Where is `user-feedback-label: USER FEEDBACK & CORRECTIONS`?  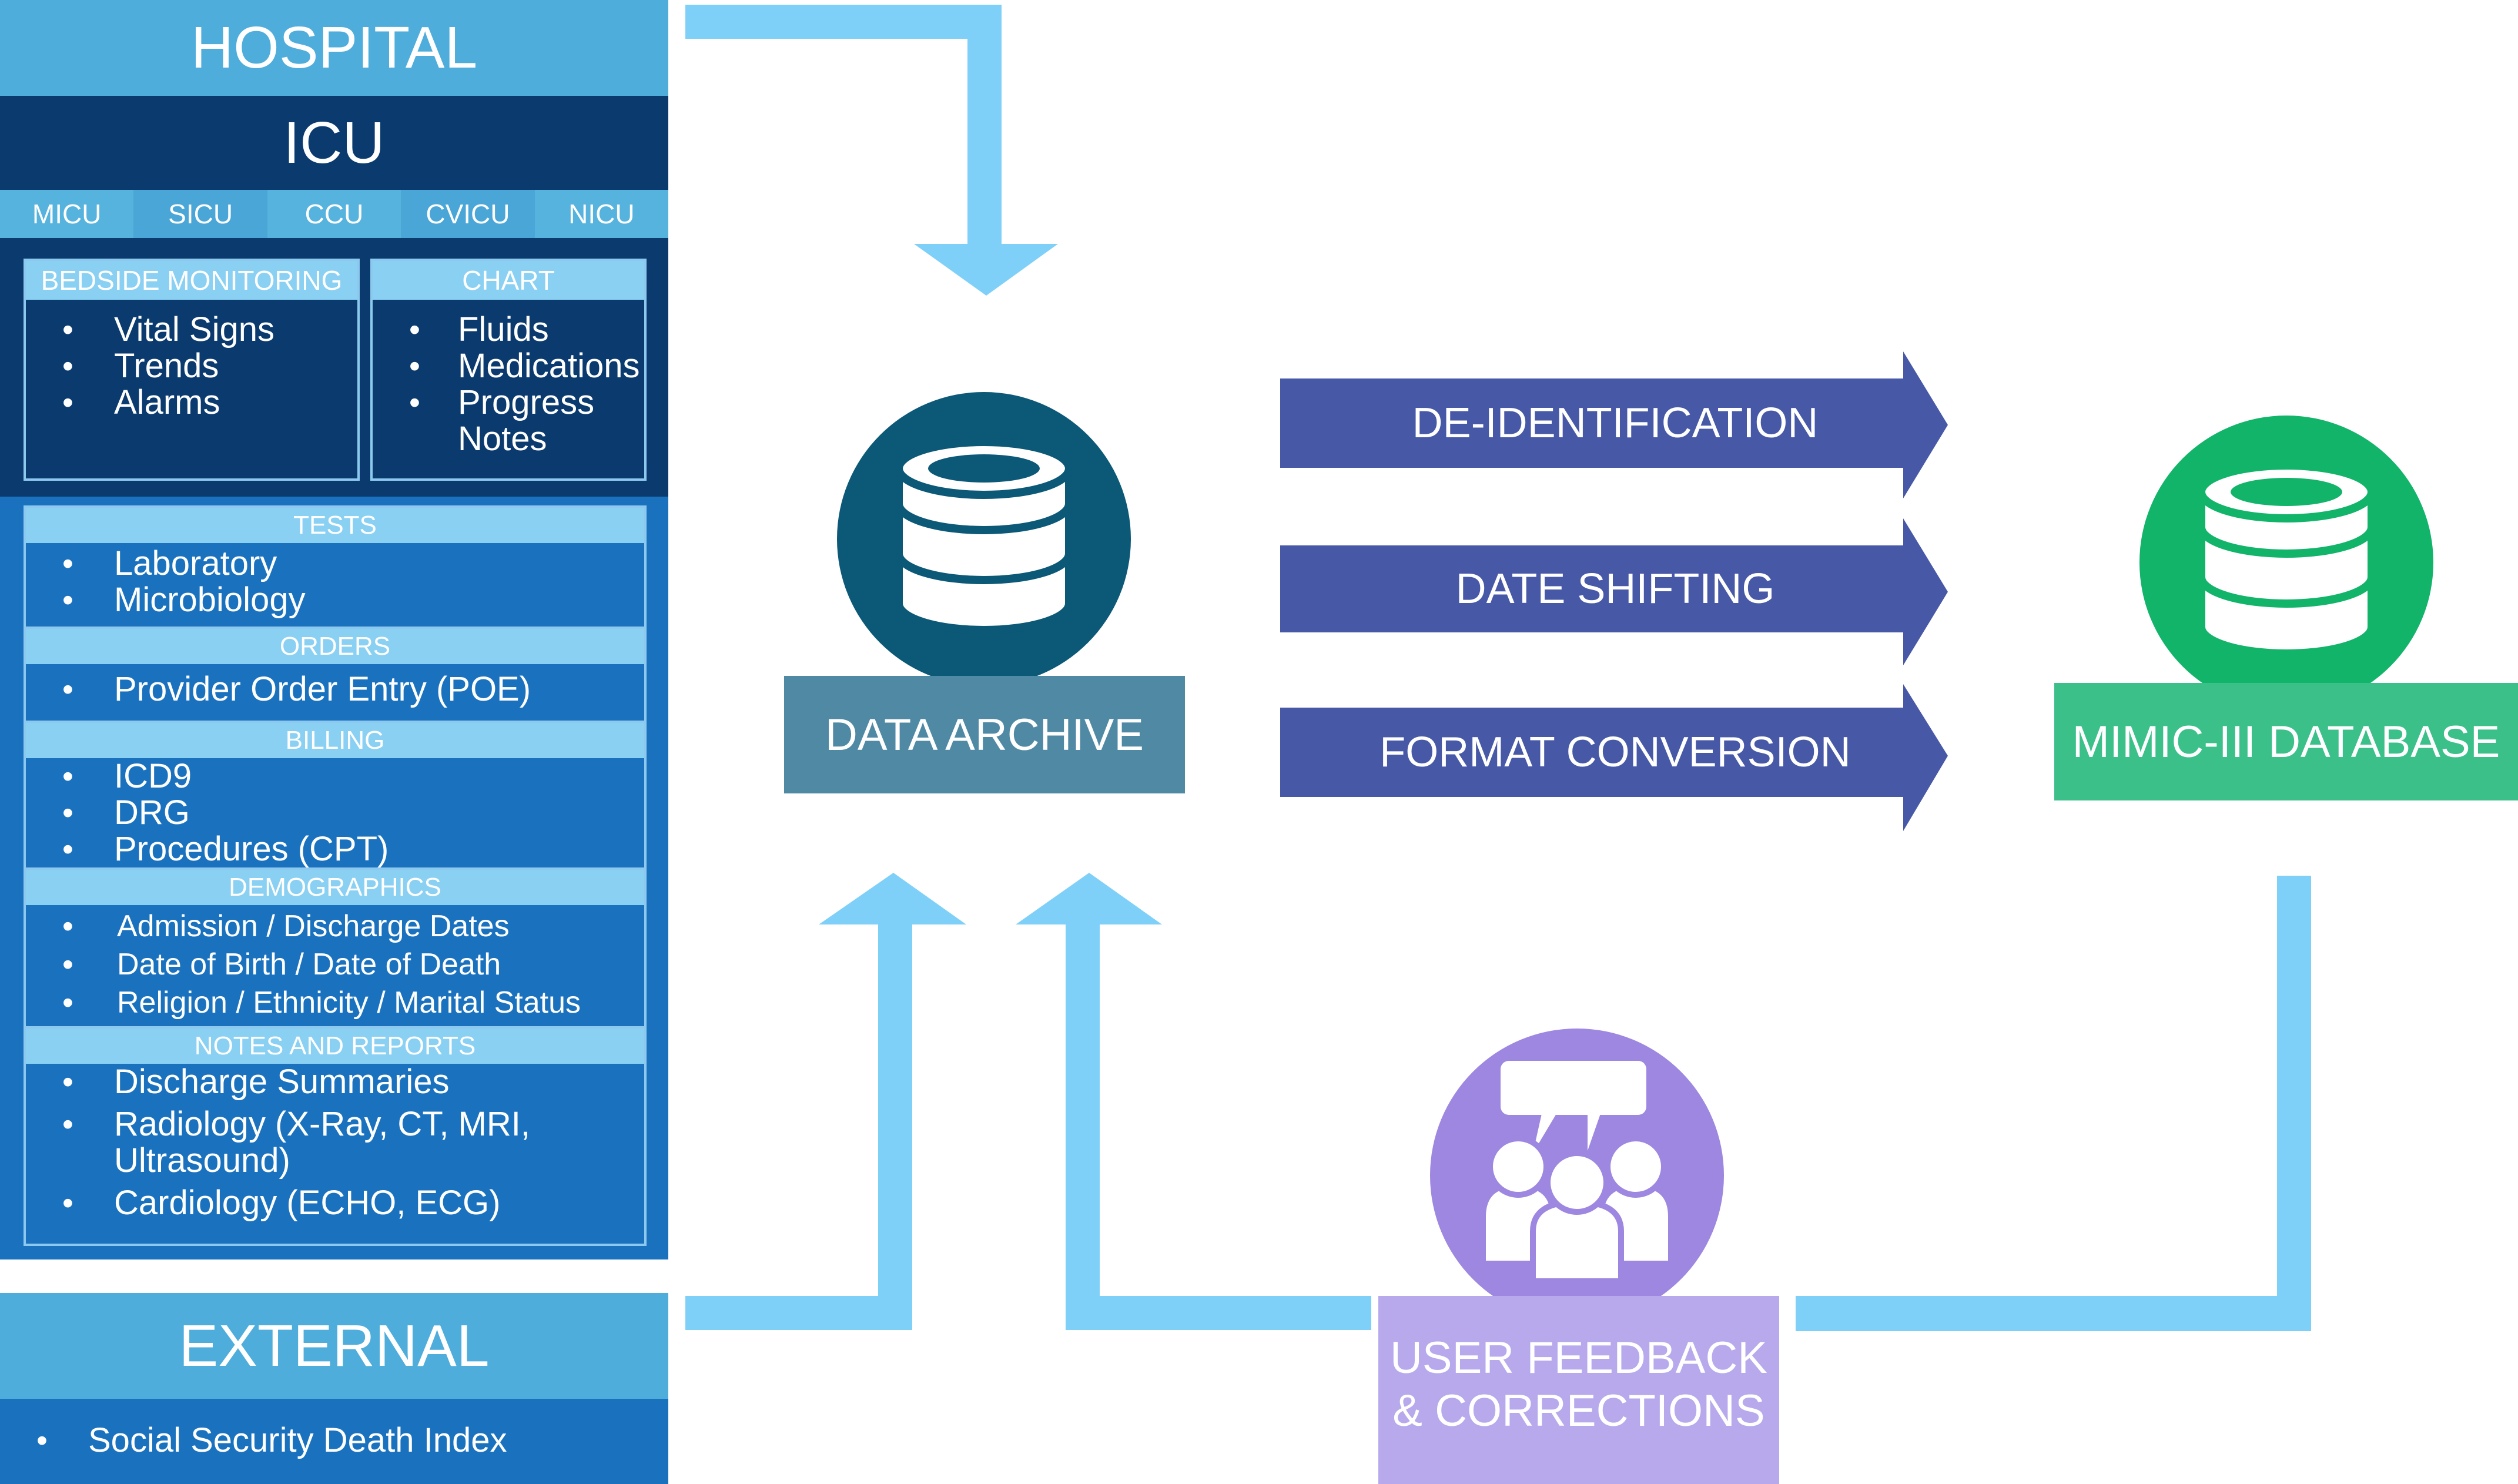
user-feedback-label: USER FEEDBACK & CORRECTIONS is located at coordinates (1579, 1390).